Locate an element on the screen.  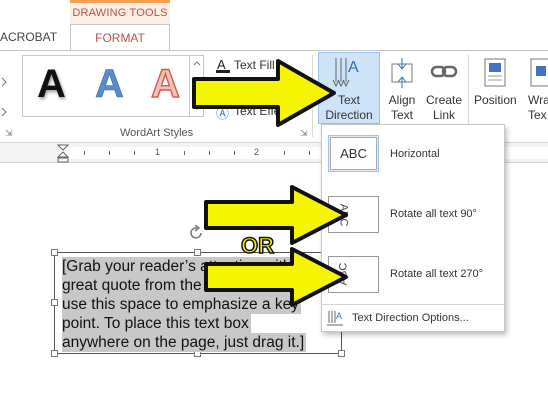
wordart-style-blue: A is located at coordinates (109, 84).